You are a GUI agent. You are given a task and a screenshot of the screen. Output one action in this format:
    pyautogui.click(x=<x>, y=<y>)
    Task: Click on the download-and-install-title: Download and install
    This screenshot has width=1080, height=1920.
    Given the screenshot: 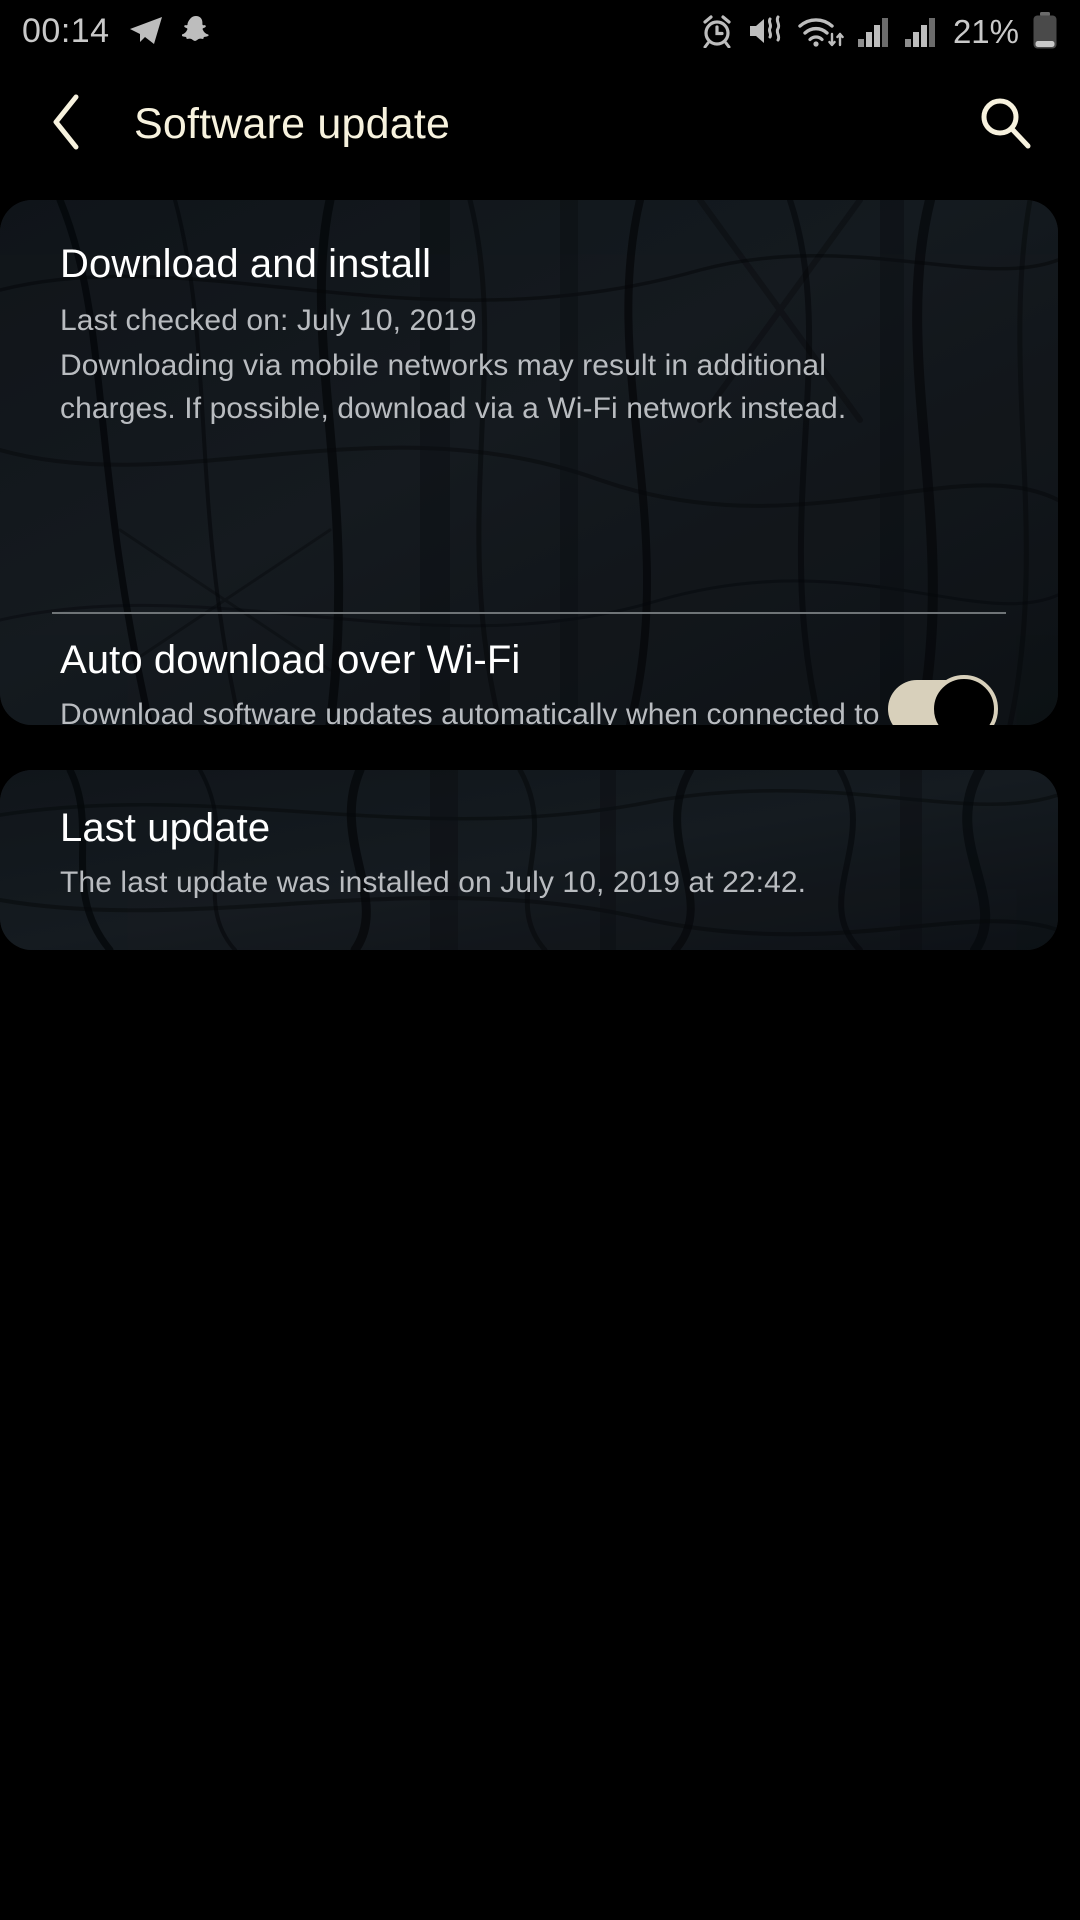 What is the action you would take?
    pyautogui.click(x=246, y=264)
    